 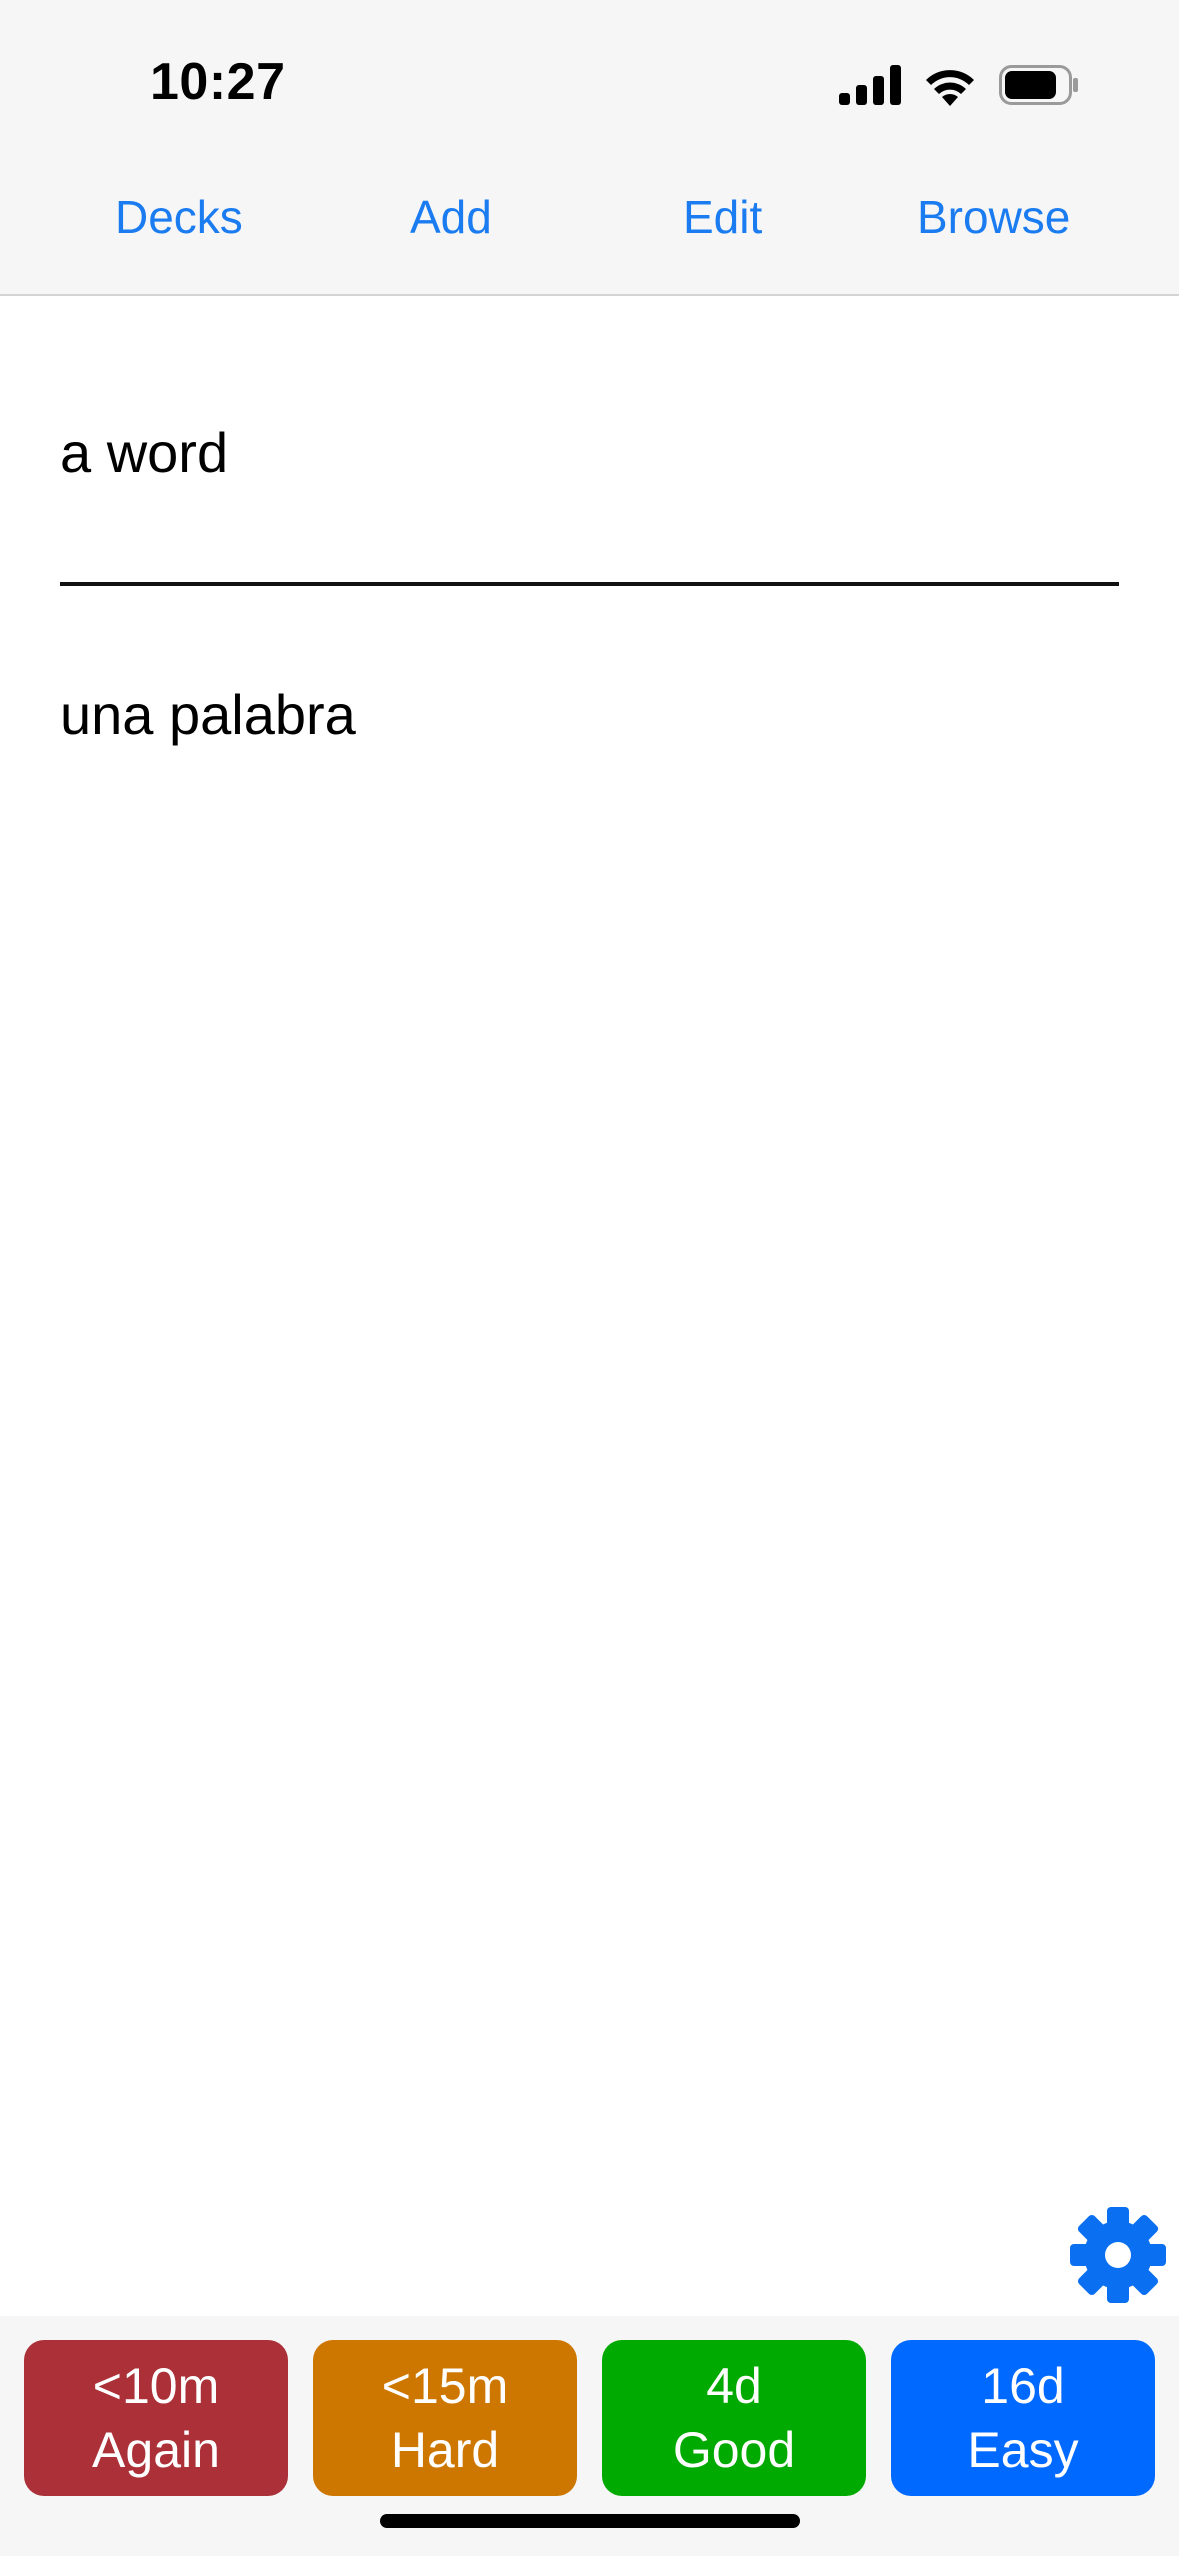 I want to click on browse-button: Browse, so click(x=993, y=217).